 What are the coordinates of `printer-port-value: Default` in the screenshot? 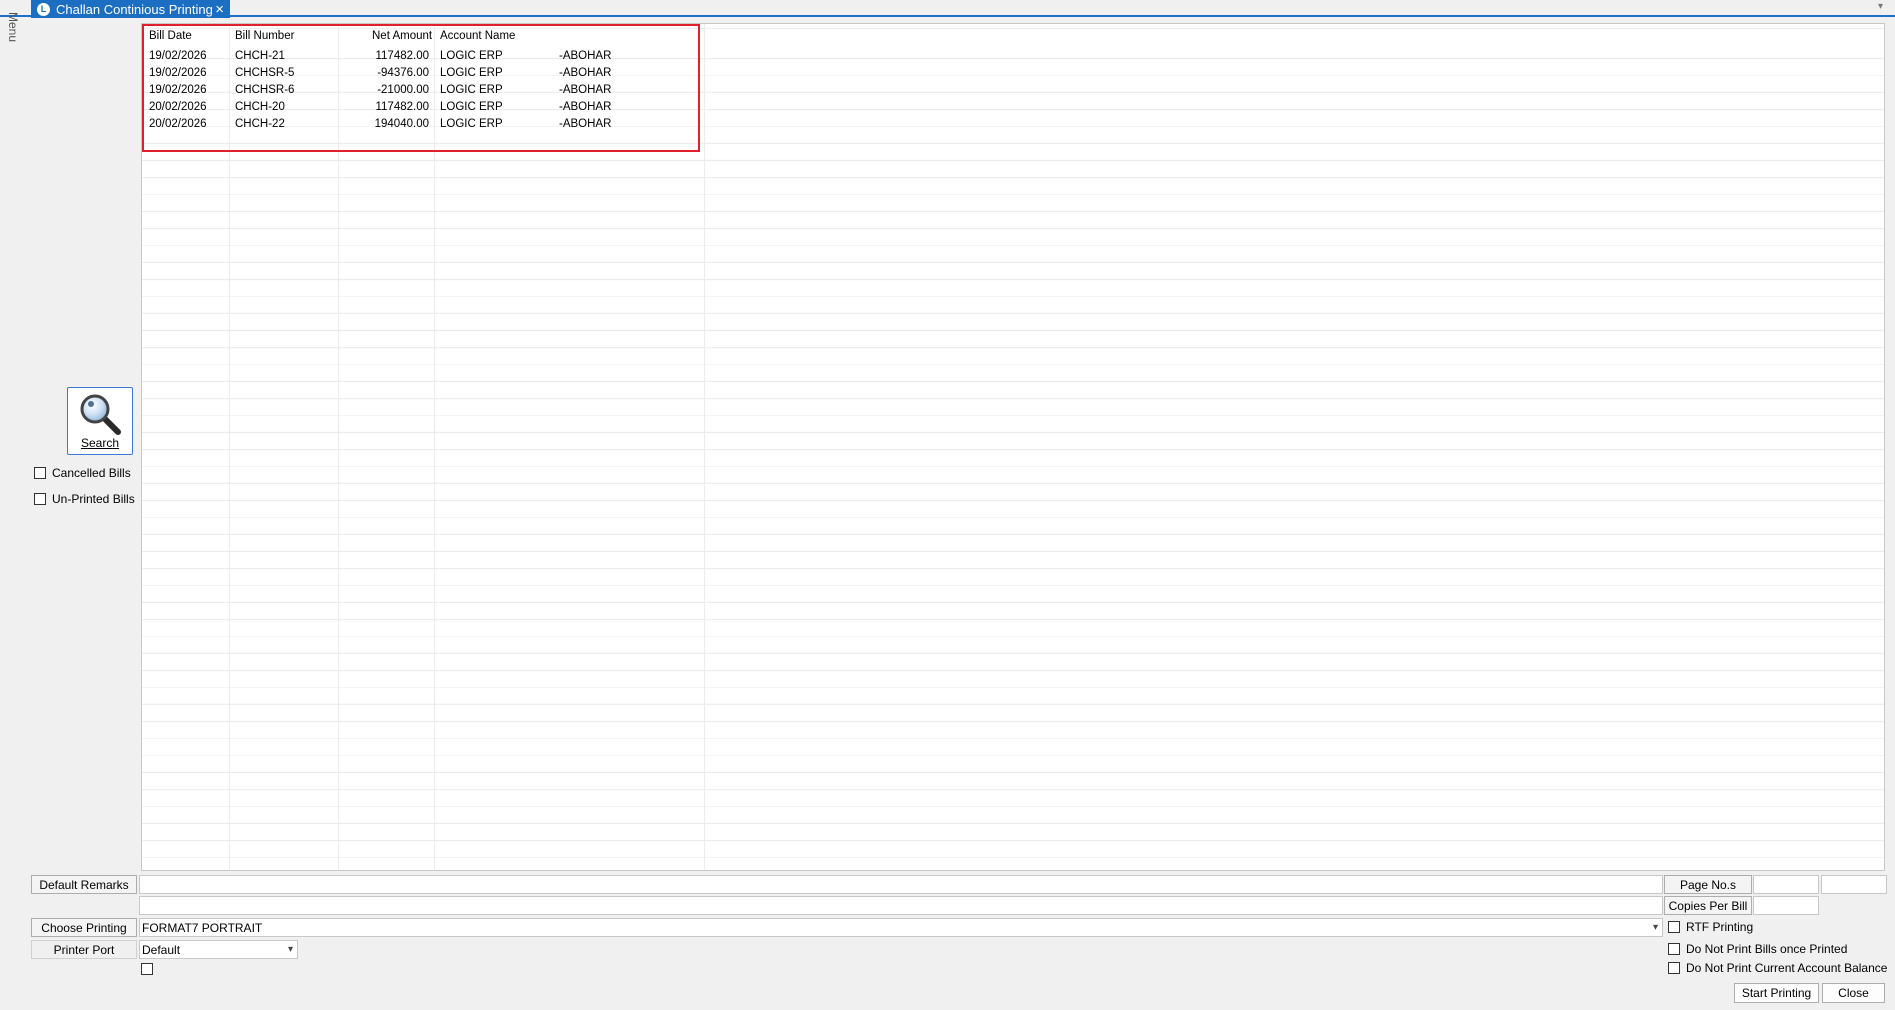 It's located at (161, 949).